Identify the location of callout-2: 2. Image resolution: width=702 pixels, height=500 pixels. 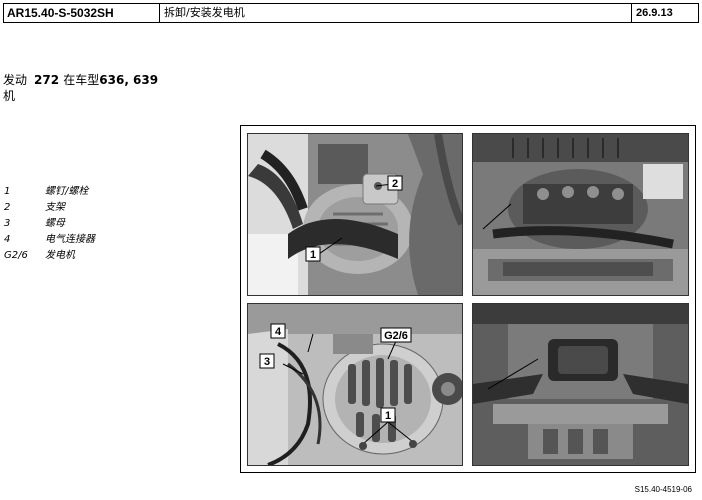
(395, 184).